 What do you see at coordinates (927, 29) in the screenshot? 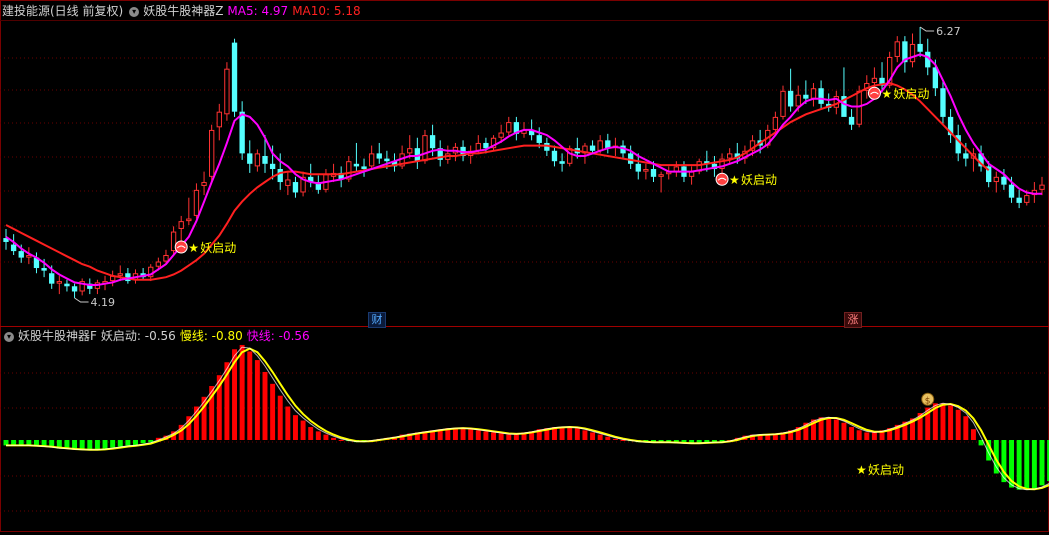
I see `high-pointer` at bounding box center [927, 29].